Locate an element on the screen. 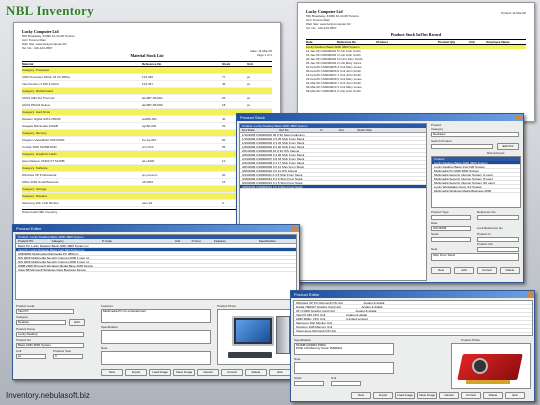  column-header: Ref No is located at coordinates (297, 130).